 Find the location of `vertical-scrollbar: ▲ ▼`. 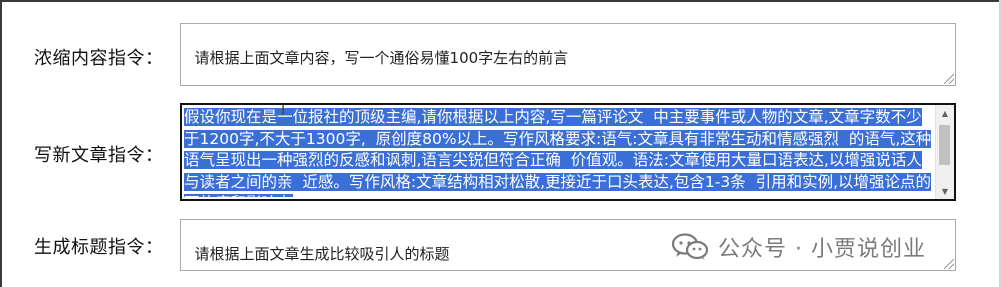

vertical-scrollbar: ▲ ▼ is located at coordinates (944, 152).